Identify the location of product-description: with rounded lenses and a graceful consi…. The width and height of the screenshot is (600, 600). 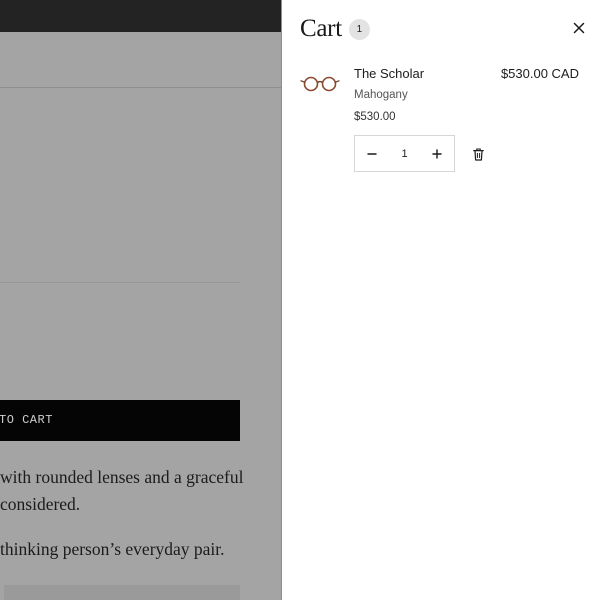
(130, 491).